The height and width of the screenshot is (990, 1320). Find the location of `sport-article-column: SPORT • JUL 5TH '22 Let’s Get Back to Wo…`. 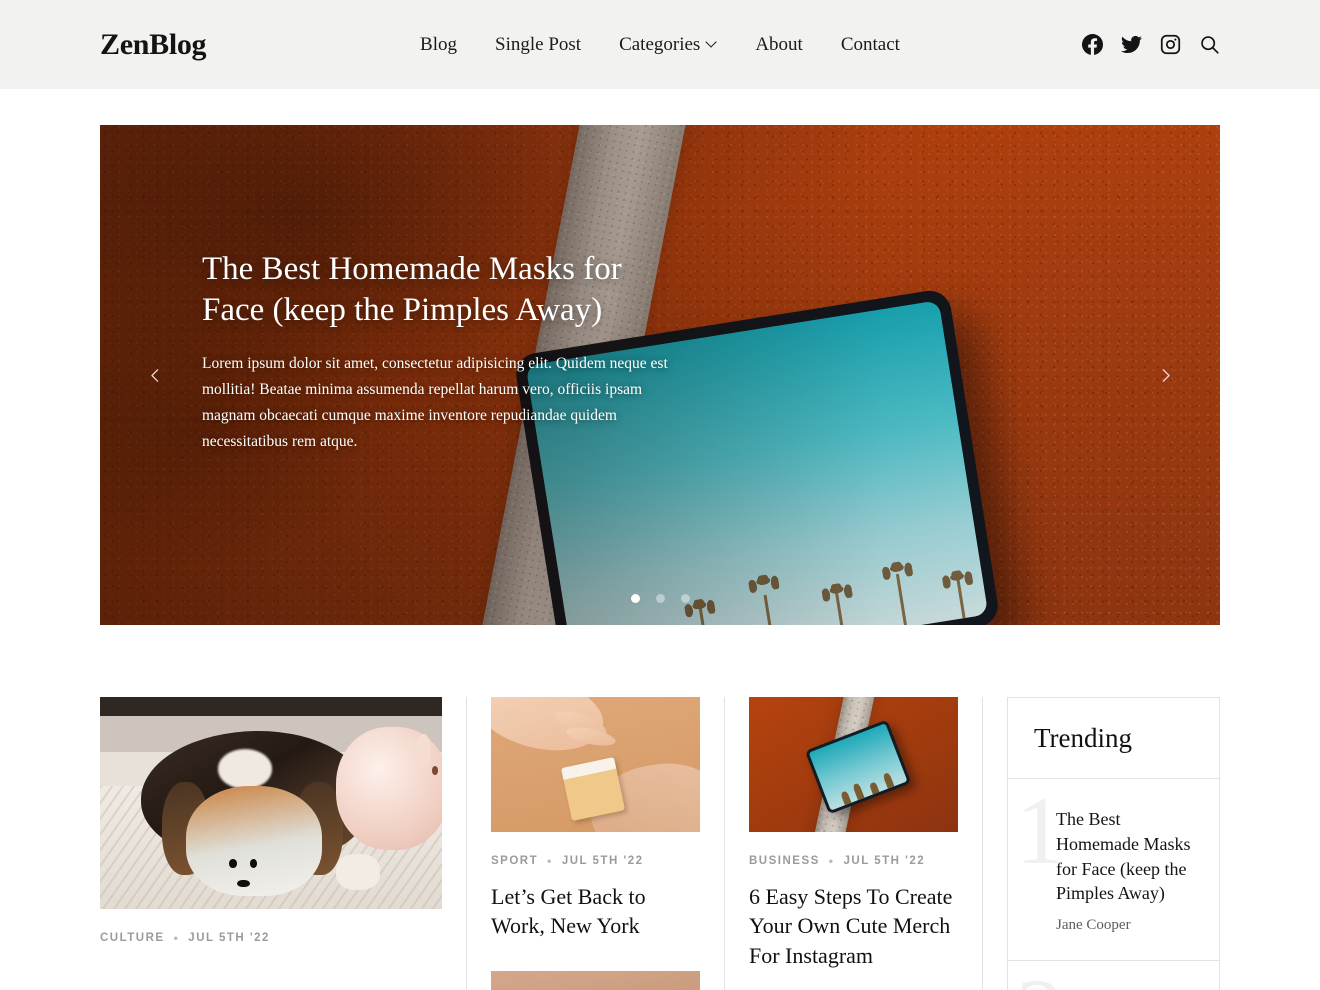

sport-article-column: SPORT • JUL 5TH '22 Let’s Get Back to Wo… is located at coordinates (595, 843).